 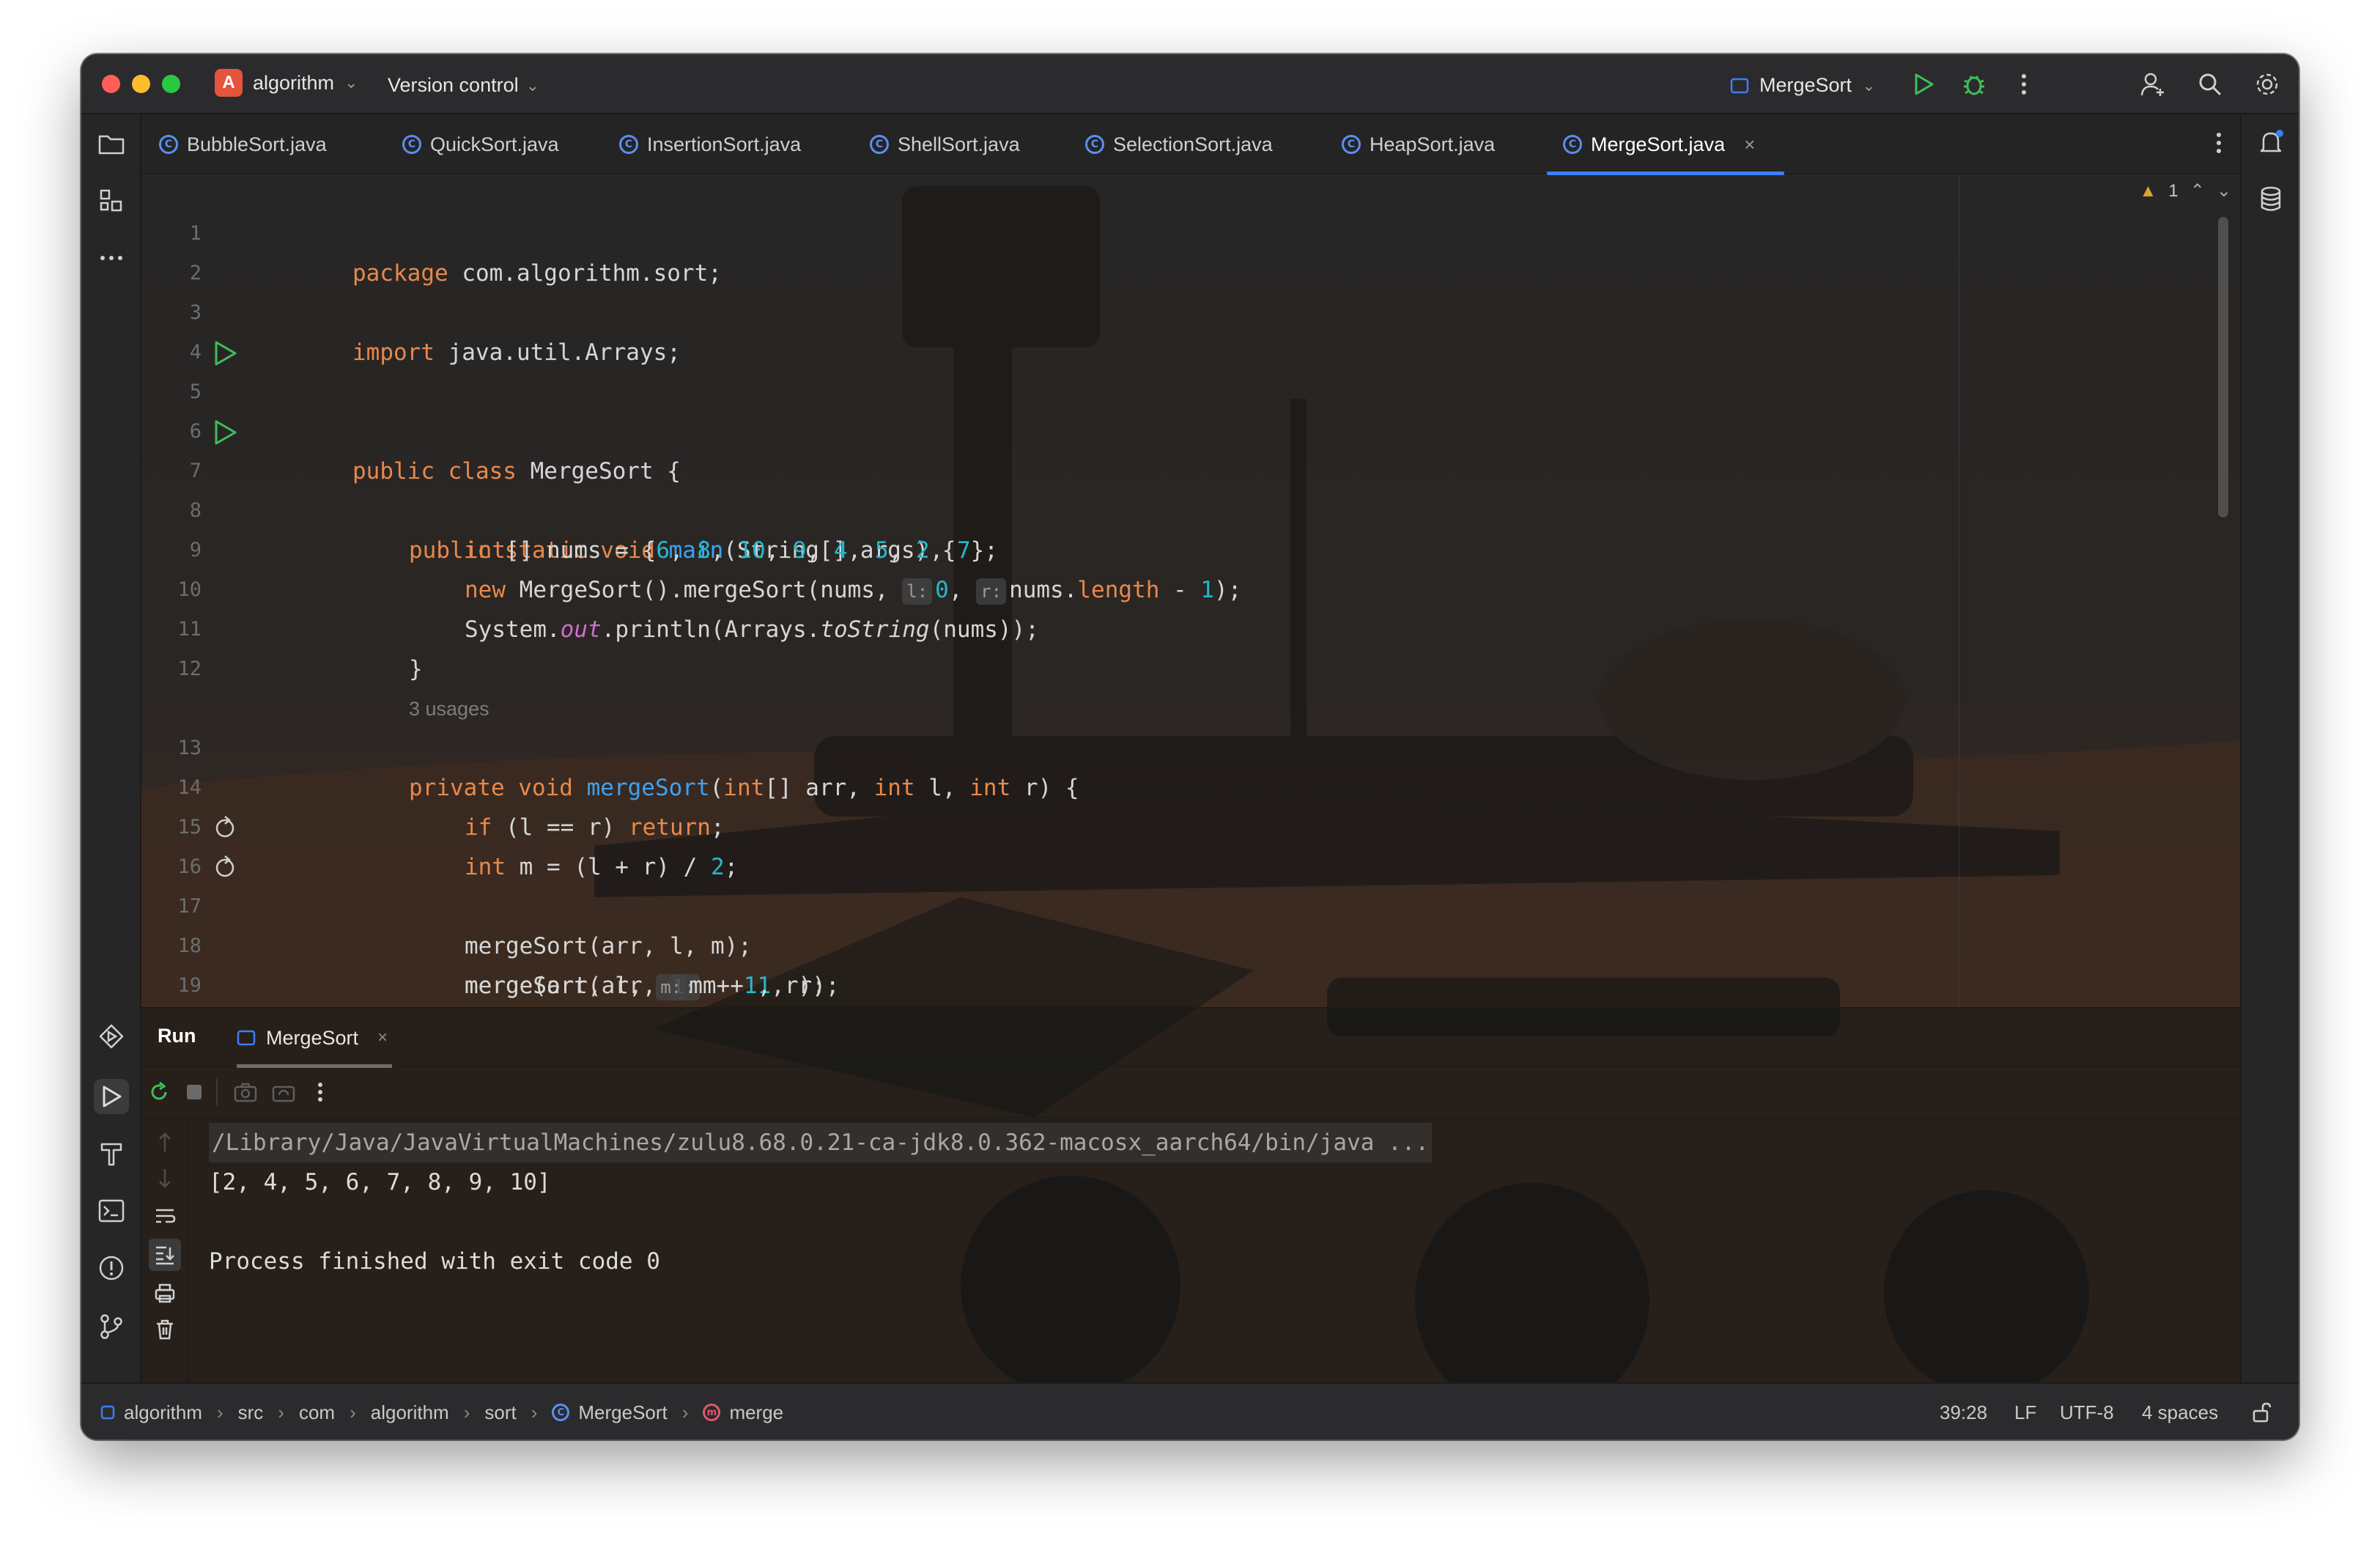 What do you see at coordinates (111, 1211) in the screenshot?
I see `terminal-tool-button` at bounding box center [111, 1211].